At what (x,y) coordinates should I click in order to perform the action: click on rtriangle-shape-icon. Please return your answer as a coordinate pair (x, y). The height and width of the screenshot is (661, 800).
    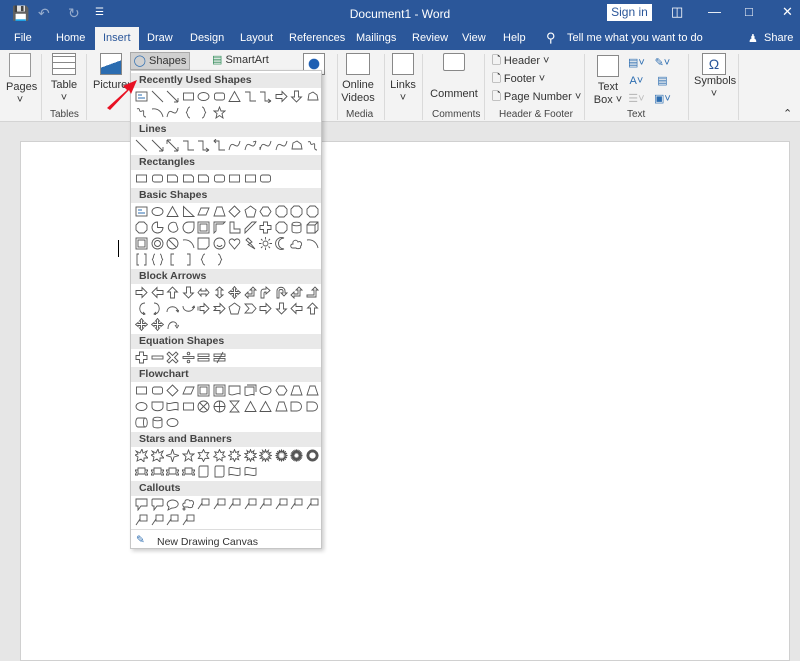
    Looking at the image, I should click on (189, 211).